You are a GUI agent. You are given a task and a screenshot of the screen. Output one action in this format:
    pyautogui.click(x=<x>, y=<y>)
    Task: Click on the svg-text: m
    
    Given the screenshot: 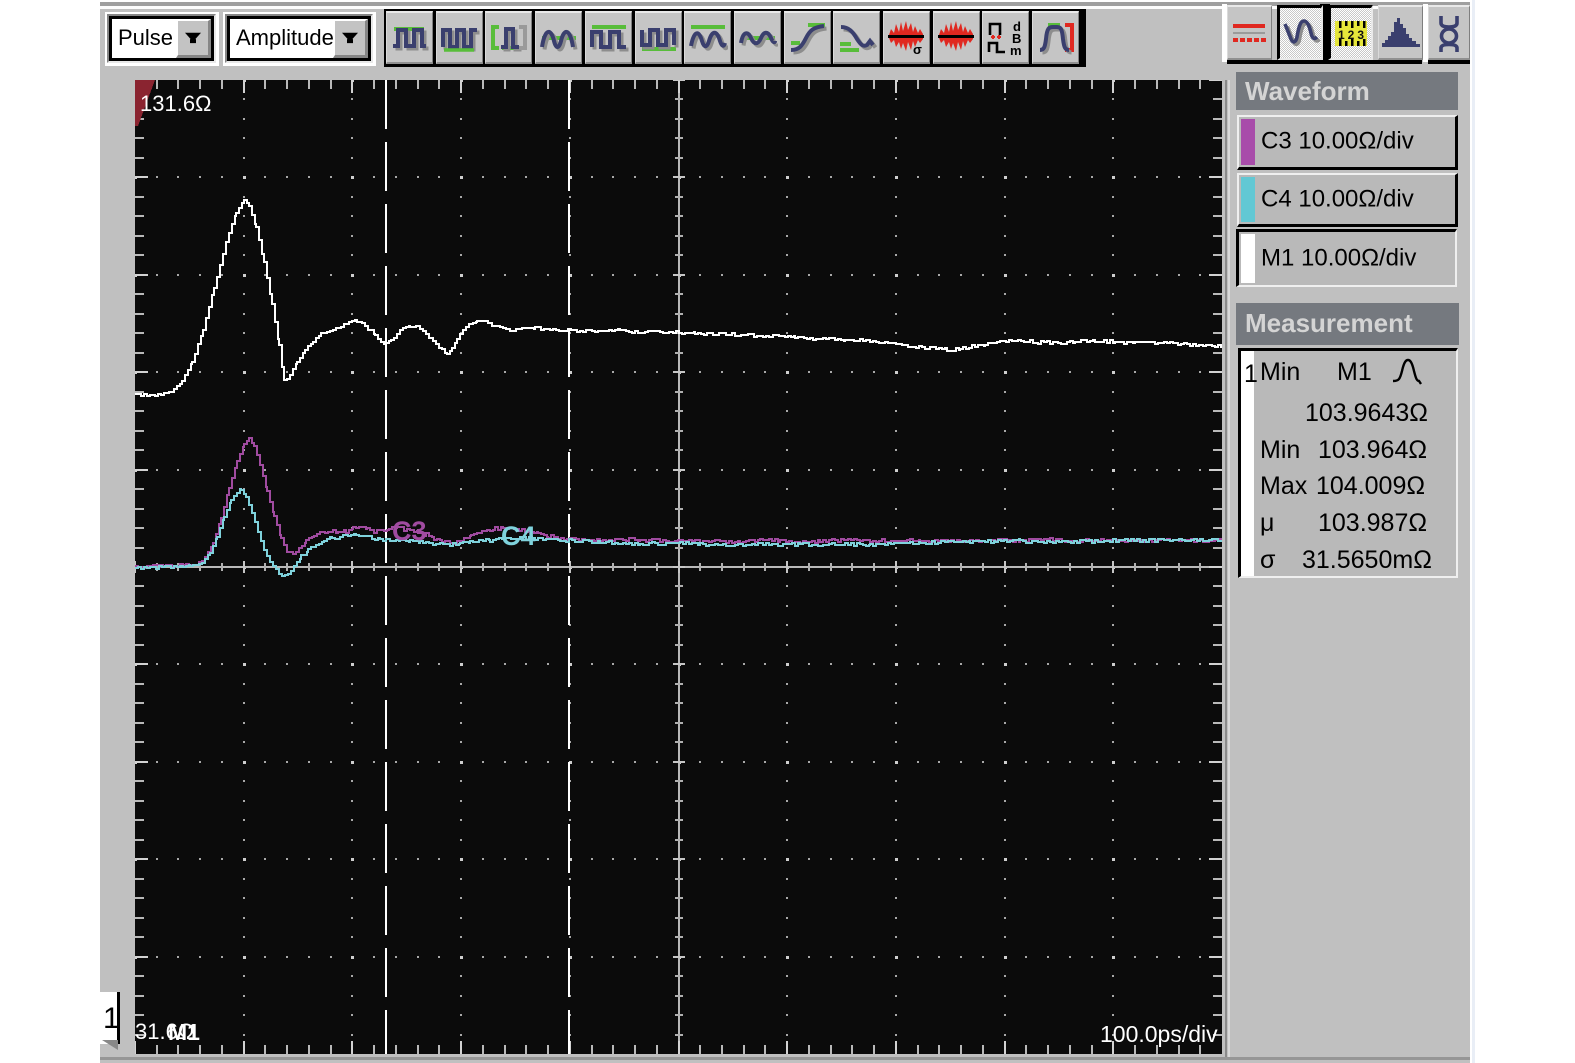 What is the action you would take?
    pyautogui.click(x=1016, y=50)
    